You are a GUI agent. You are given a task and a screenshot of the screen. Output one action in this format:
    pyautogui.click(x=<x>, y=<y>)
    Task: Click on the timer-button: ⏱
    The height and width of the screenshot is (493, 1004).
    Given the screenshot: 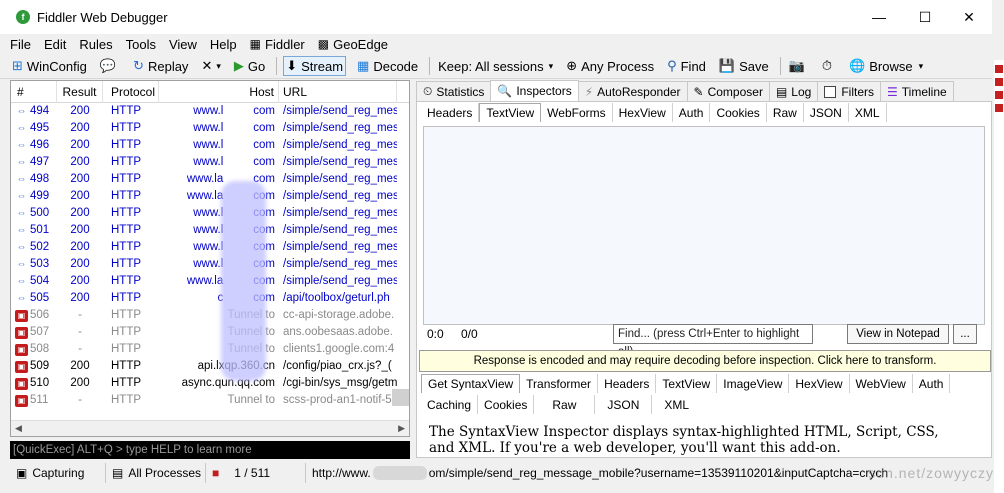 What is the action you would take?
    pyautogui.click(x=829, y=66)
    